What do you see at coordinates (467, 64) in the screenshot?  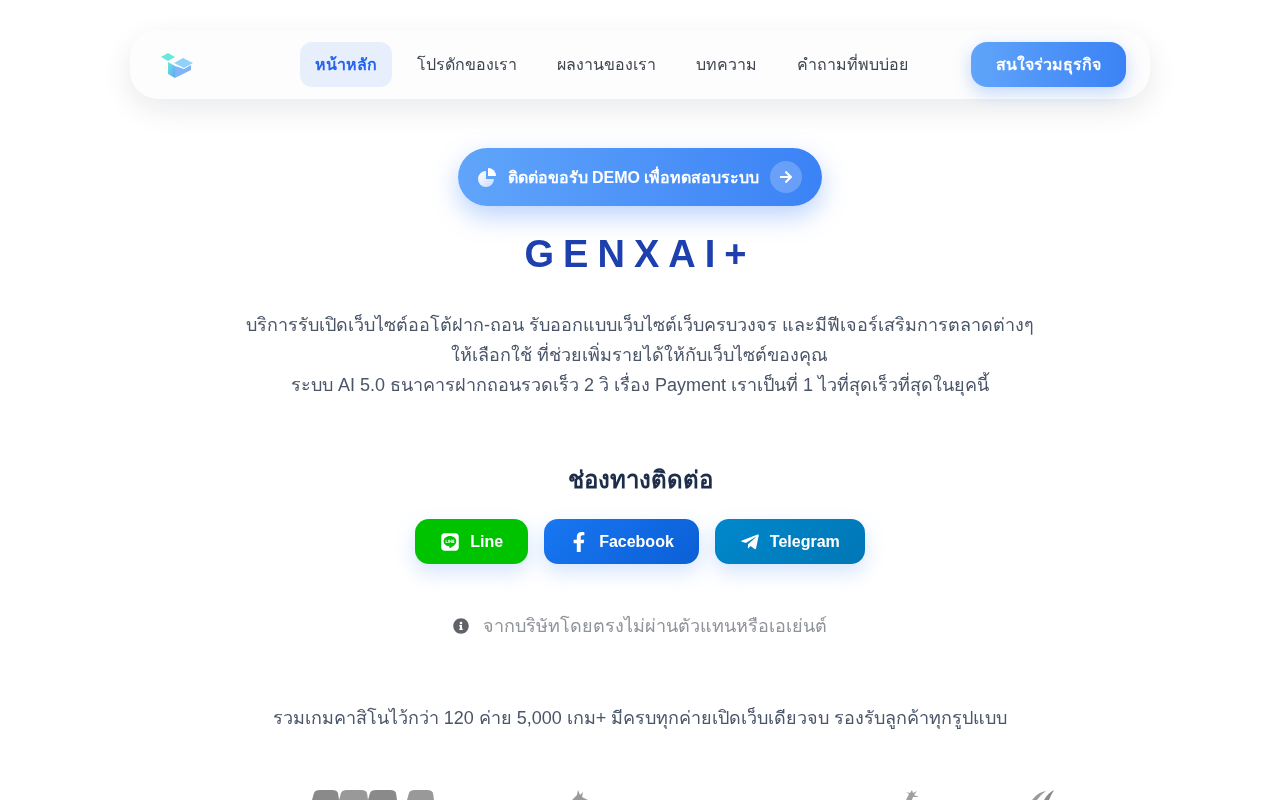 I see `nav-link: โปรดักของเรา` at bounding box center [467, 64].